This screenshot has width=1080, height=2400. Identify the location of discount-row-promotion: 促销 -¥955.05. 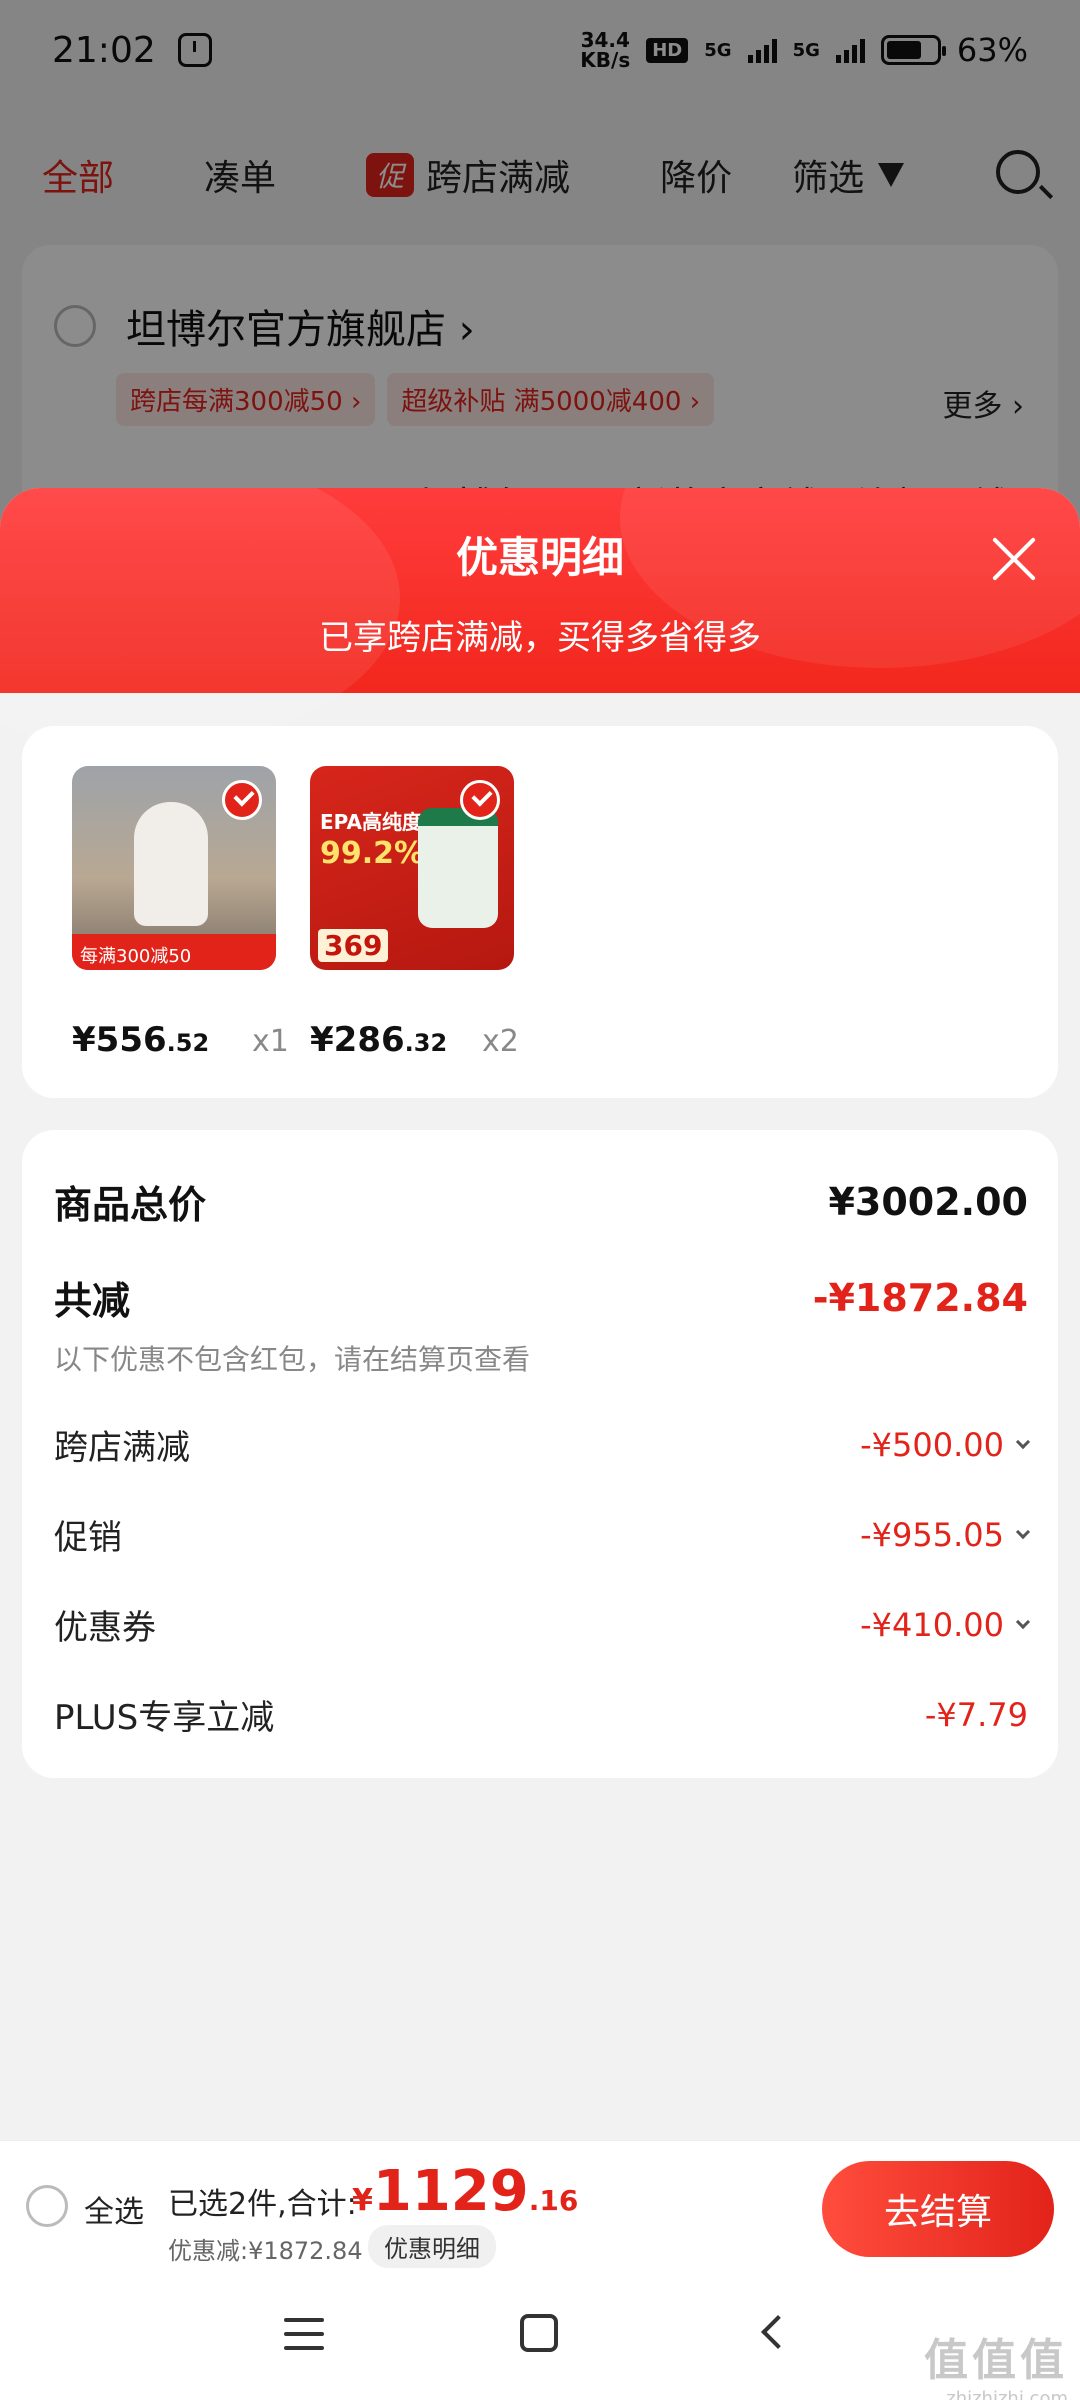
(542, 1534).